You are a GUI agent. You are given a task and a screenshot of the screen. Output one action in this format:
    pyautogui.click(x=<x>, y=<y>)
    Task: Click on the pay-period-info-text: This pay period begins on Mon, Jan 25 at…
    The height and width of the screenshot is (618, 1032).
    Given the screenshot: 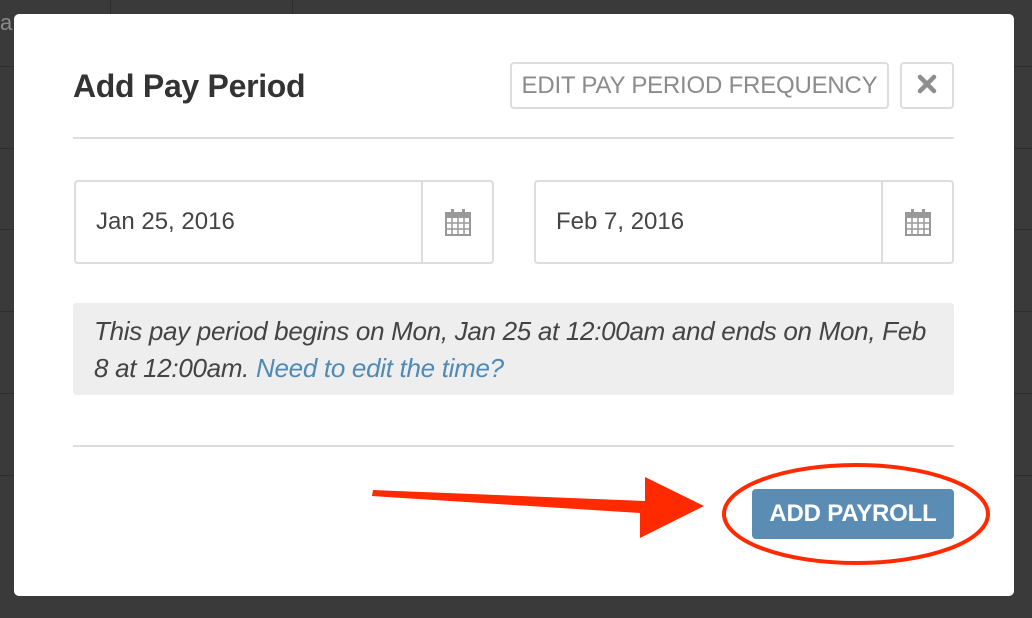 What is the action you would take?
    pyautogui.click(x=510, y=349)
    